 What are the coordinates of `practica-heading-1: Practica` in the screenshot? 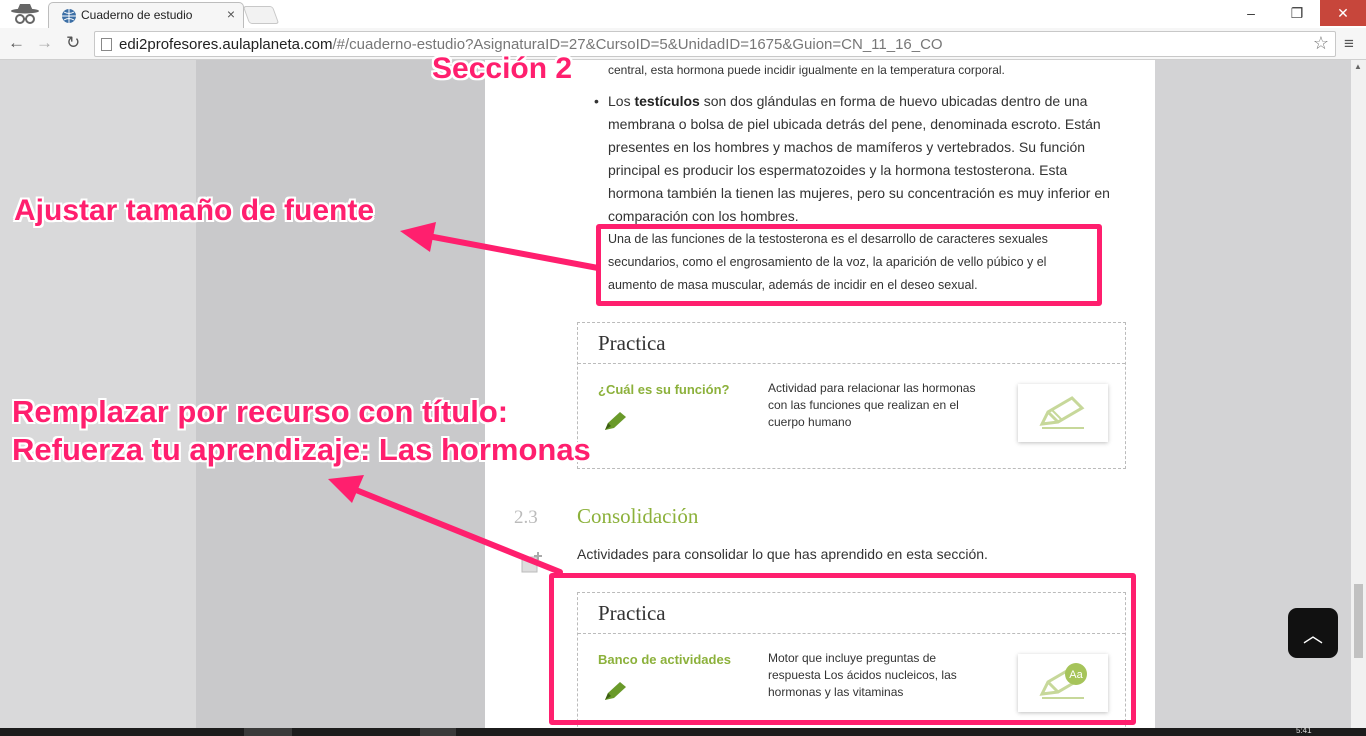 It's located at (851, 343).